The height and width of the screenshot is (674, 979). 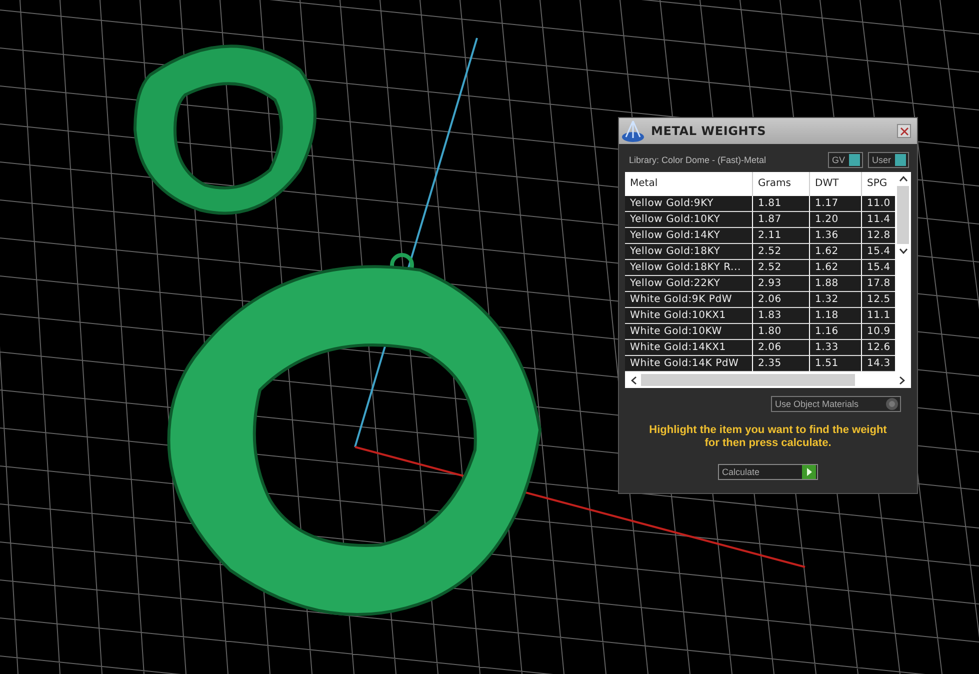 I want to click on close-icon, so click(x=904, y=131).